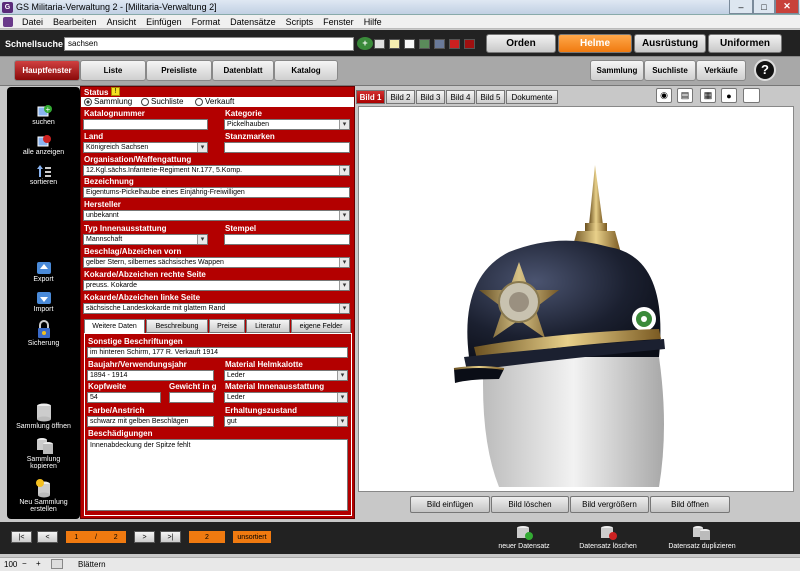 The image size is (800, 571). What do you see at coordinates (43, 175) in the screenshot?
I see `sort-button: sortieren` at bounding box center [43, 175].